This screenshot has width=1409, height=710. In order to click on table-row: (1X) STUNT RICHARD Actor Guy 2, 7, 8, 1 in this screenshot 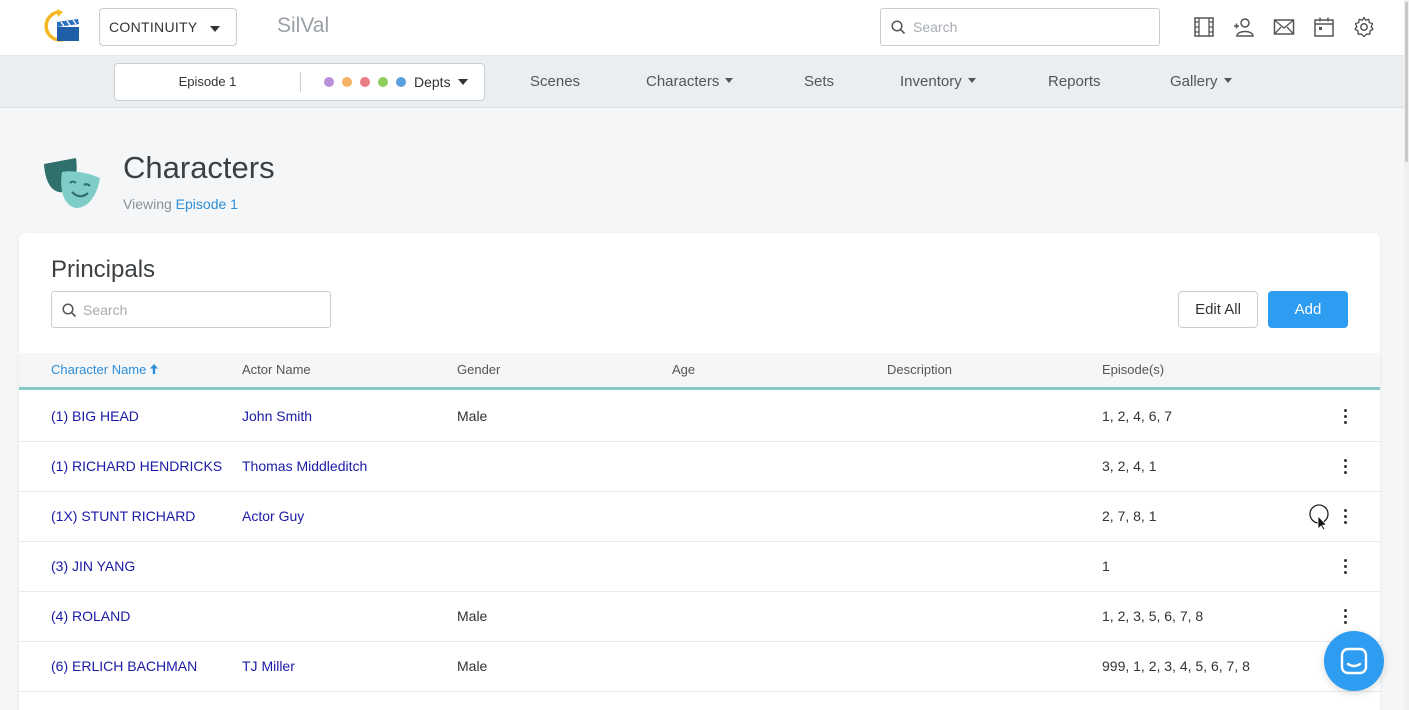, I will do `click(699, 517)`.